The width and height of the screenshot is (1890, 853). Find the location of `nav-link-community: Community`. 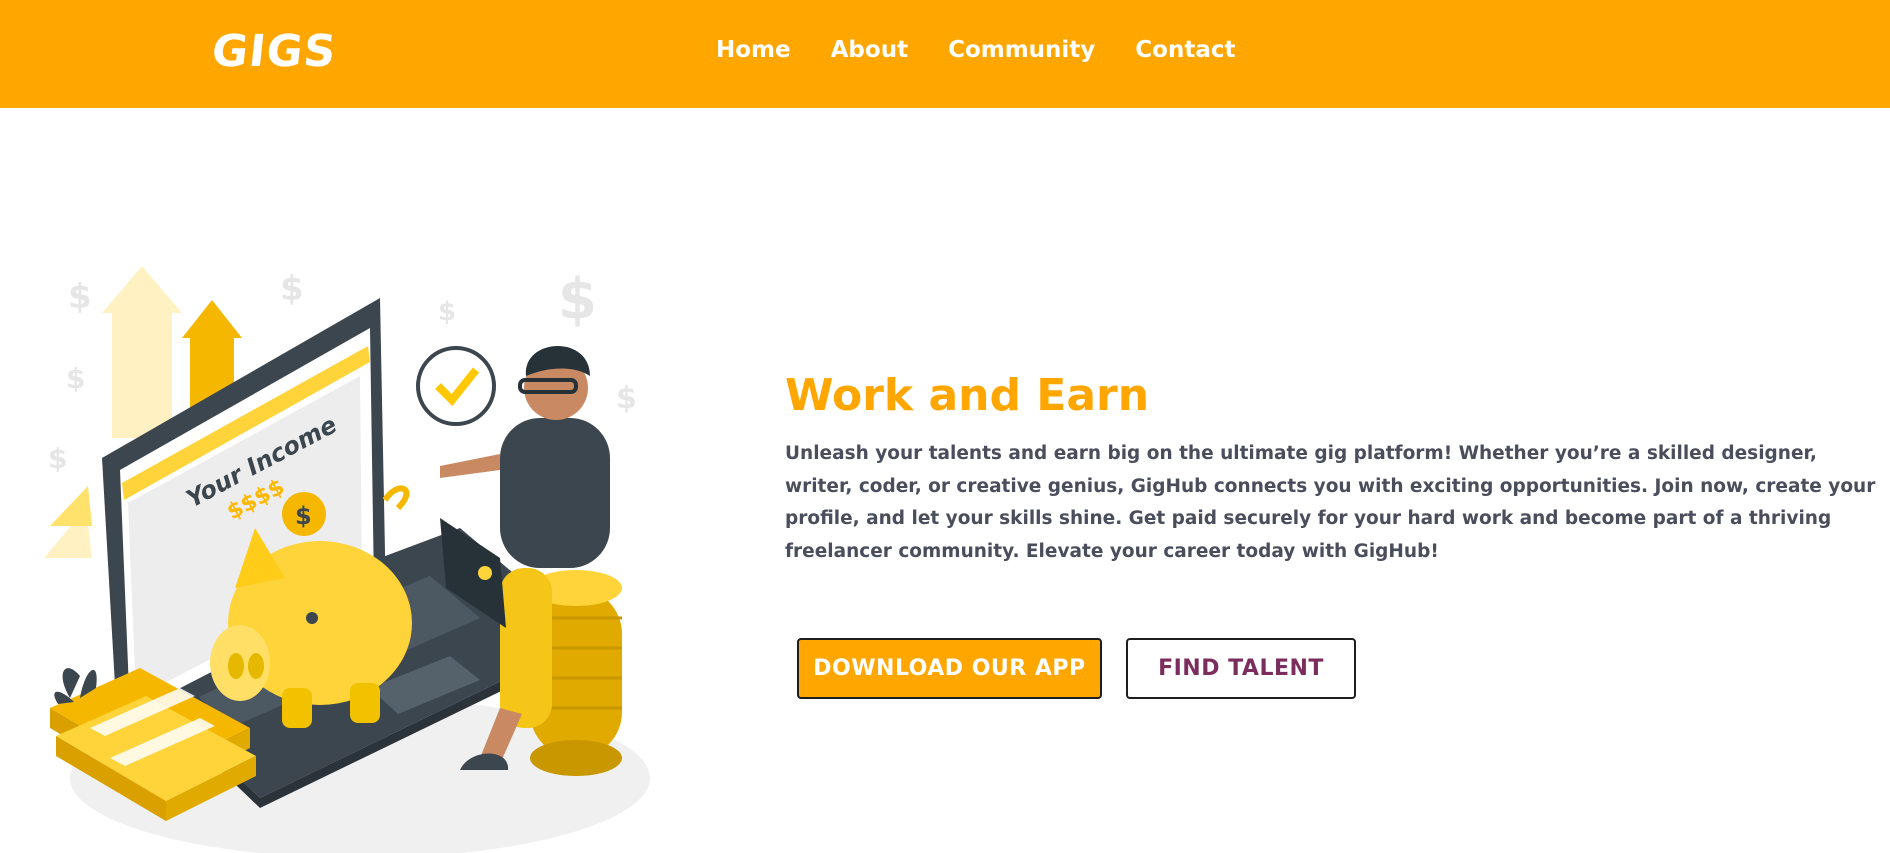

nav-link-community: Community is located at coordinates (1021, 50).